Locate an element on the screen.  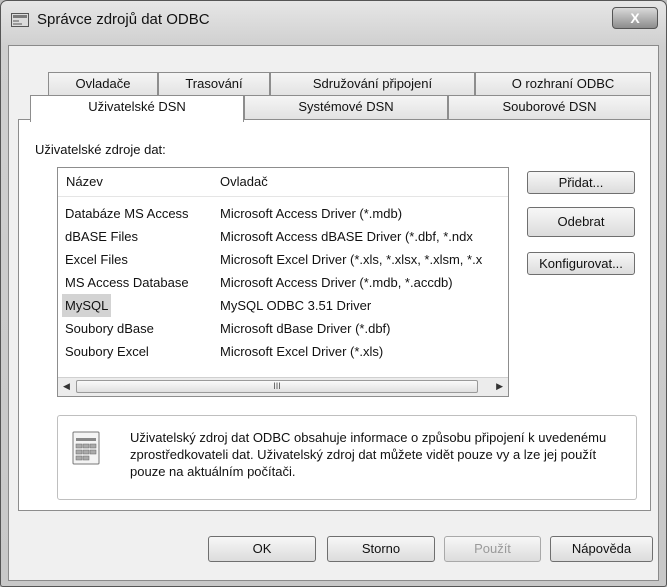
ok-button-label: OK is located at coordinates (262, 548).